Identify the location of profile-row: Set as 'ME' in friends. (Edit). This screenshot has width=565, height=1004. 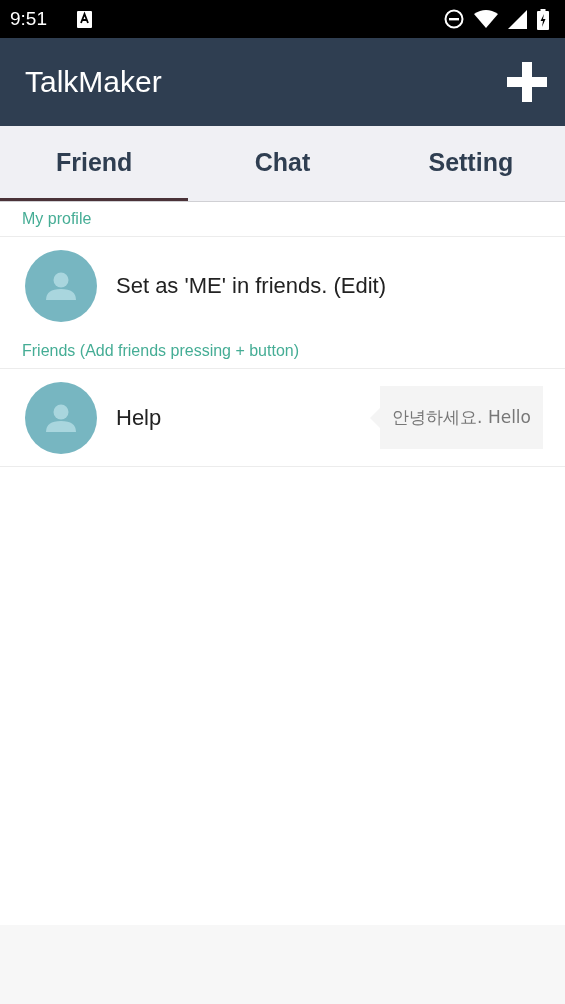
(282, 285).